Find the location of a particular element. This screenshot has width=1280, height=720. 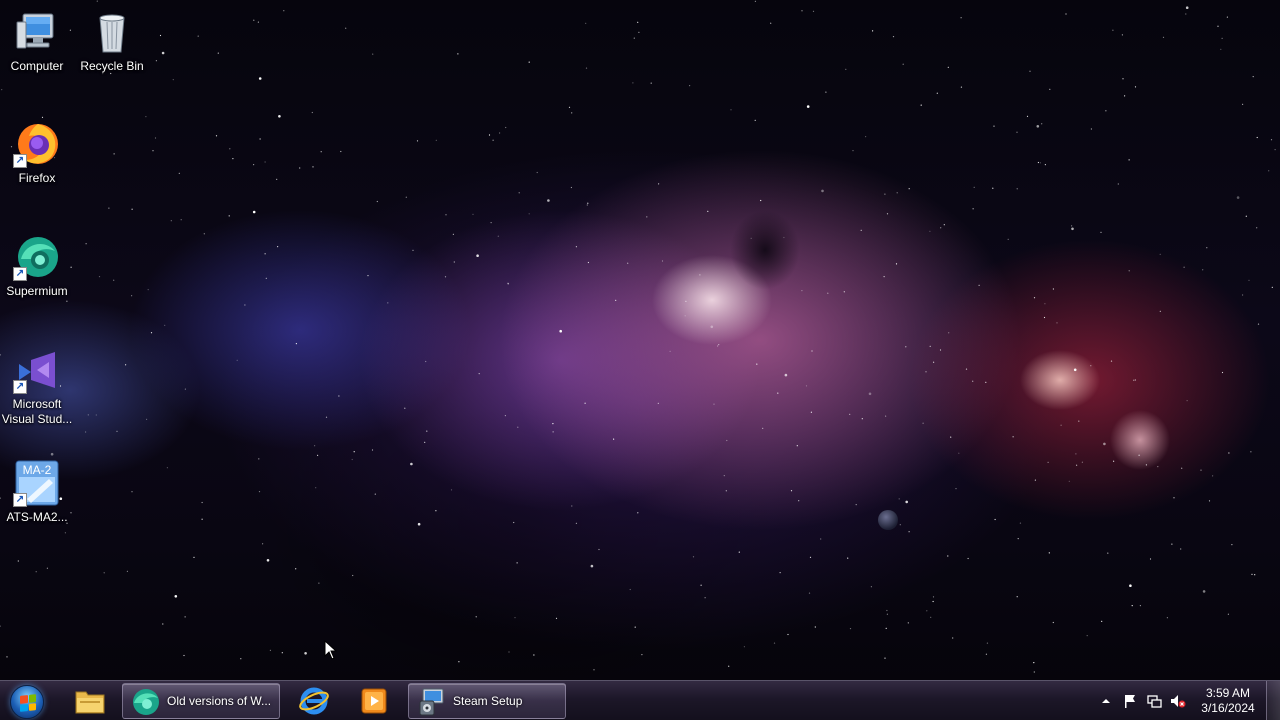

mouse-pointer-icon is located at coordinates (331, 650).